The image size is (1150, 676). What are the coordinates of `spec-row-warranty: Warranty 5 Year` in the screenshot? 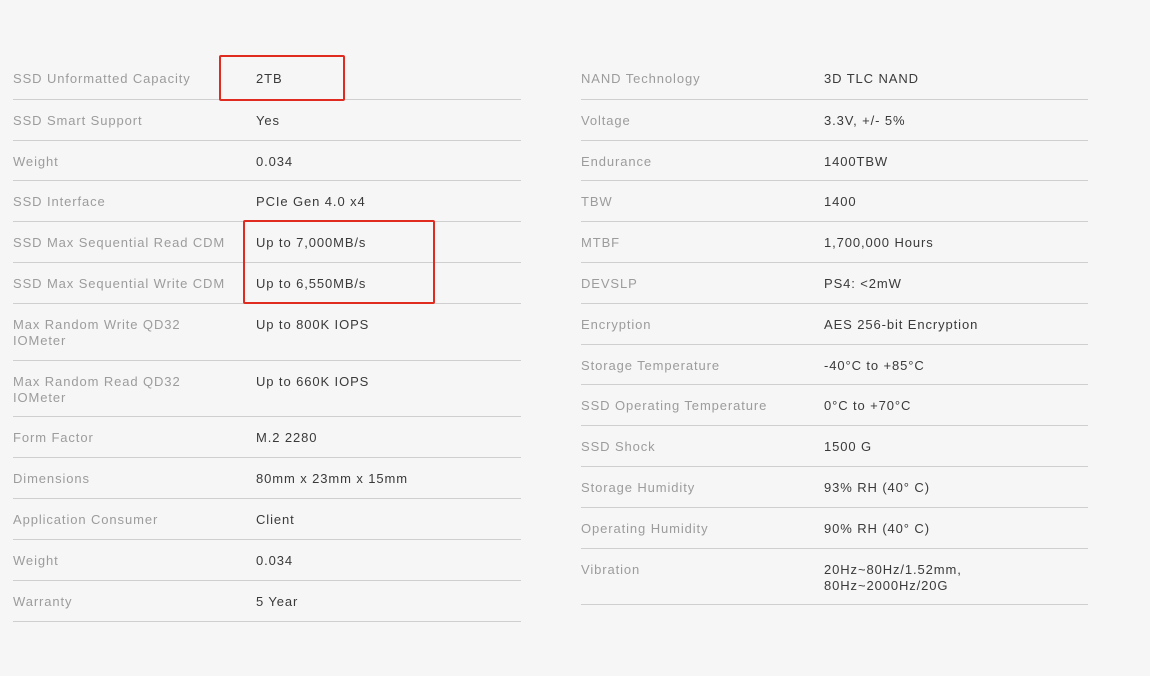 It's located at (267, 601).